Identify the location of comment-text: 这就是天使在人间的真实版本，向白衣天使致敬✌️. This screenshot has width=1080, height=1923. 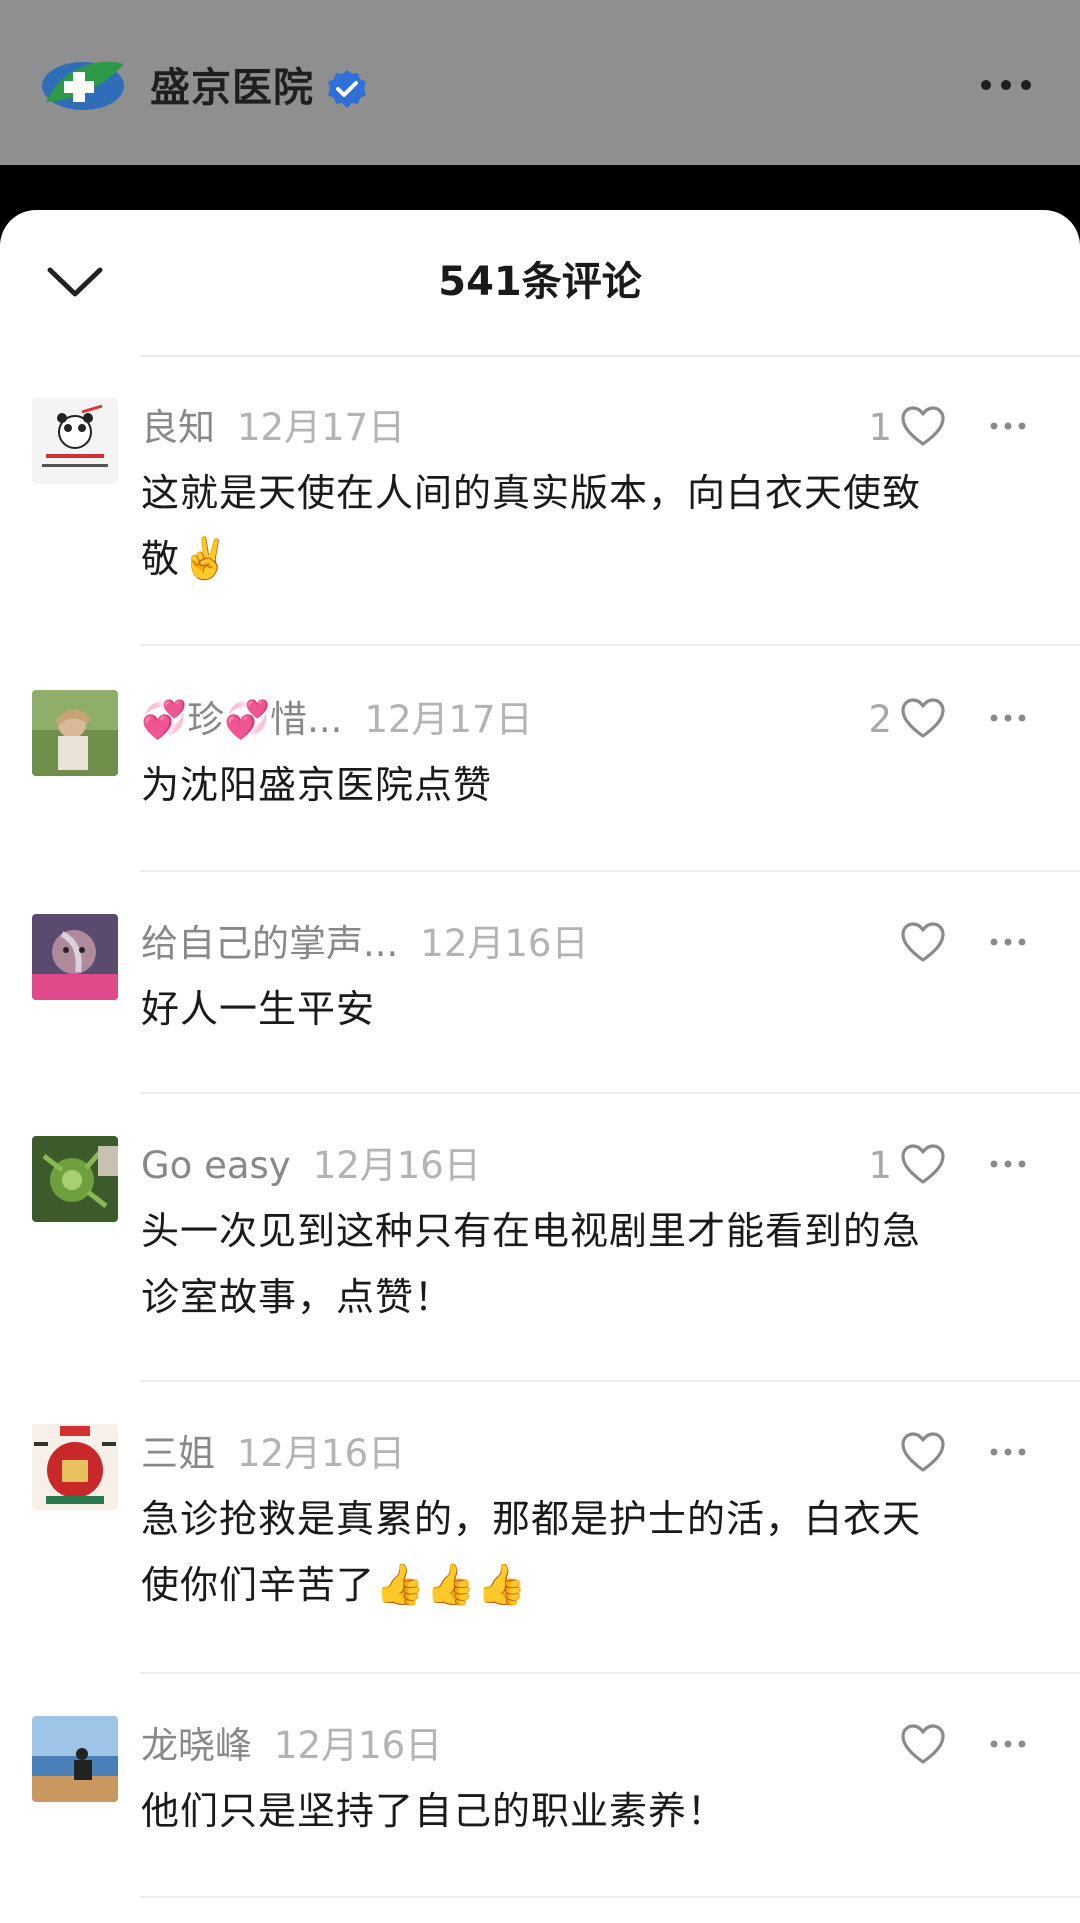
(541, 526).